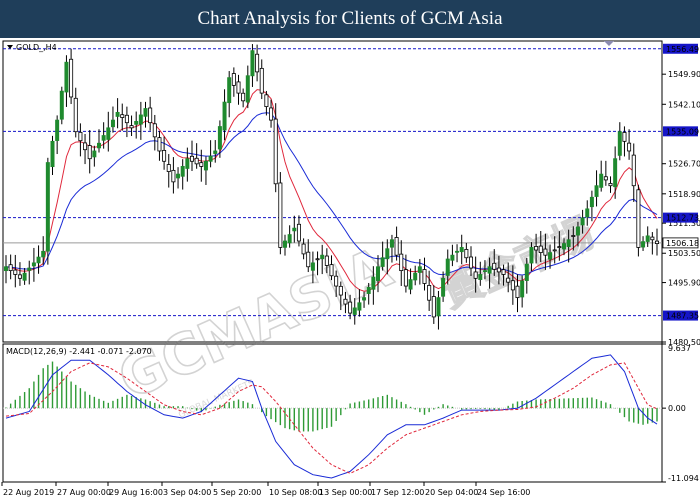 The image size is (700, 500). Describe the element at coordinates (451, 492) in the screenshot. I see `time-tick-label: 20 Sep 04:00` at that location.